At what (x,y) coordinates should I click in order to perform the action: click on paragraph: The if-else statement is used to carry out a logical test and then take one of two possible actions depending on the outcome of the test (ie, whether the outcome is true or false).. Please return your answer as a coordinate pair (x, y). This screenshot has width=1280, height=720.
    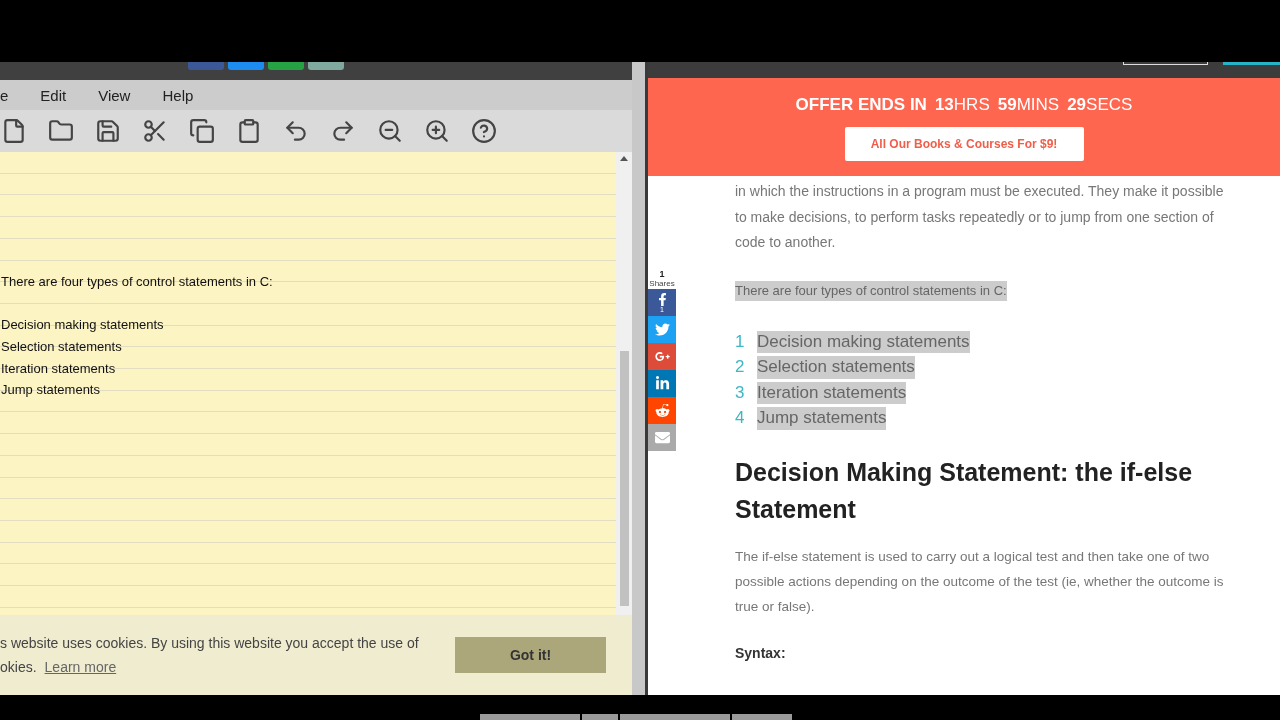
    Looking at the image, I should click on (980, 582).